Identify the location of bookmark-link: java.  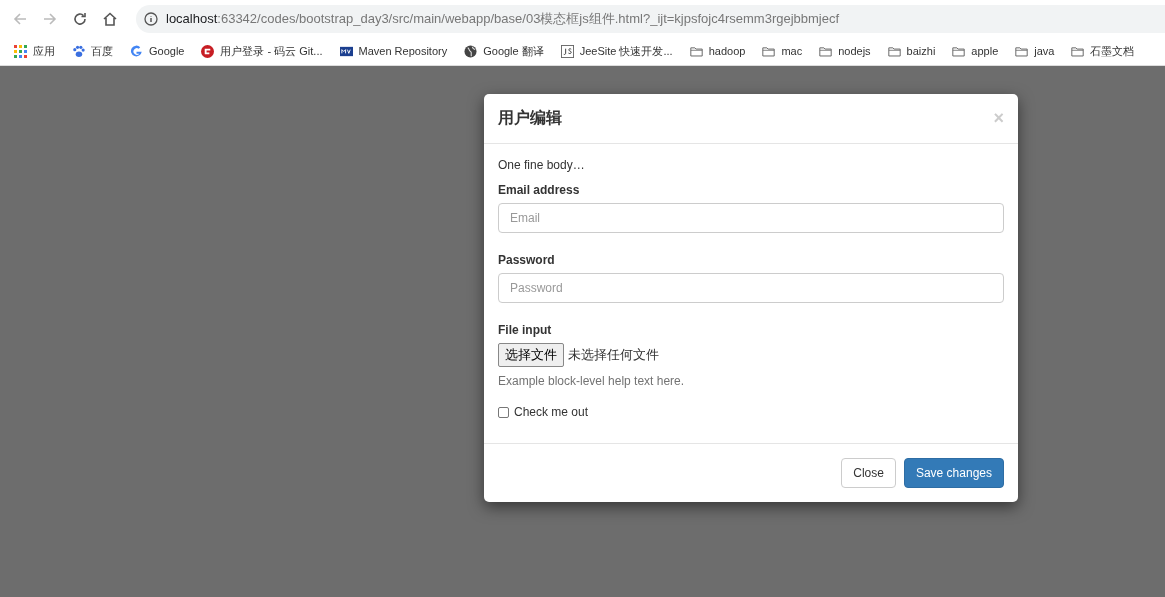
(1044, 51).